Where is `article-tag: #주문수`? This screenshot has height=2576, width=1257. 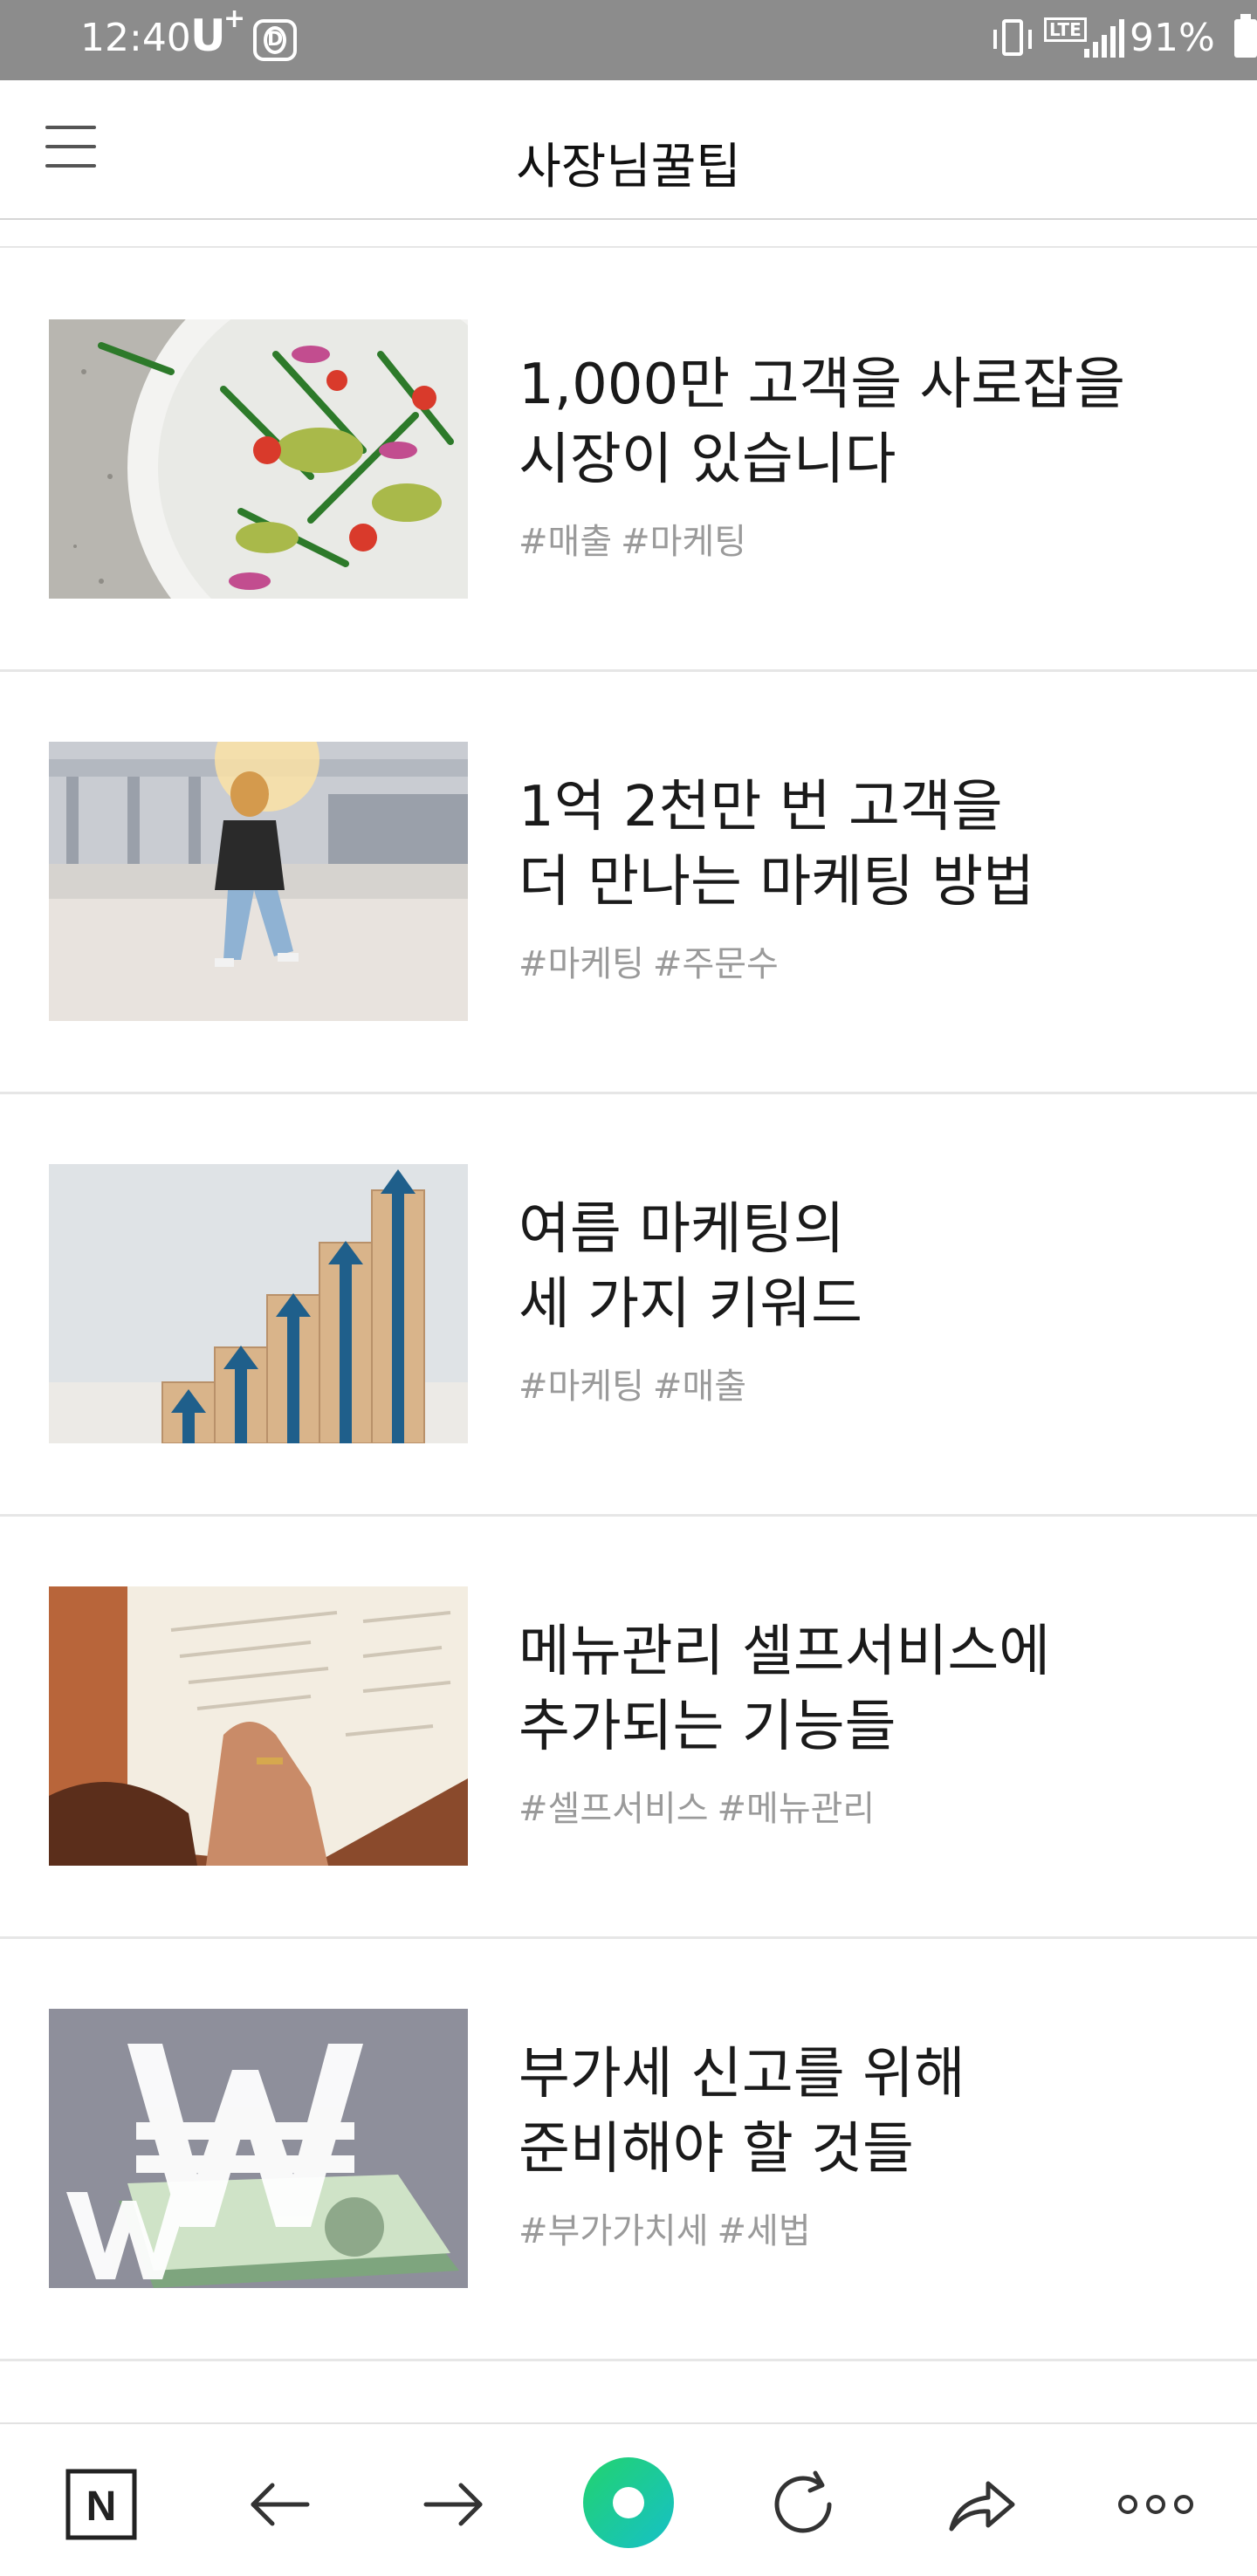 article-tag: #주문수 is located at coordinates (716, 964).